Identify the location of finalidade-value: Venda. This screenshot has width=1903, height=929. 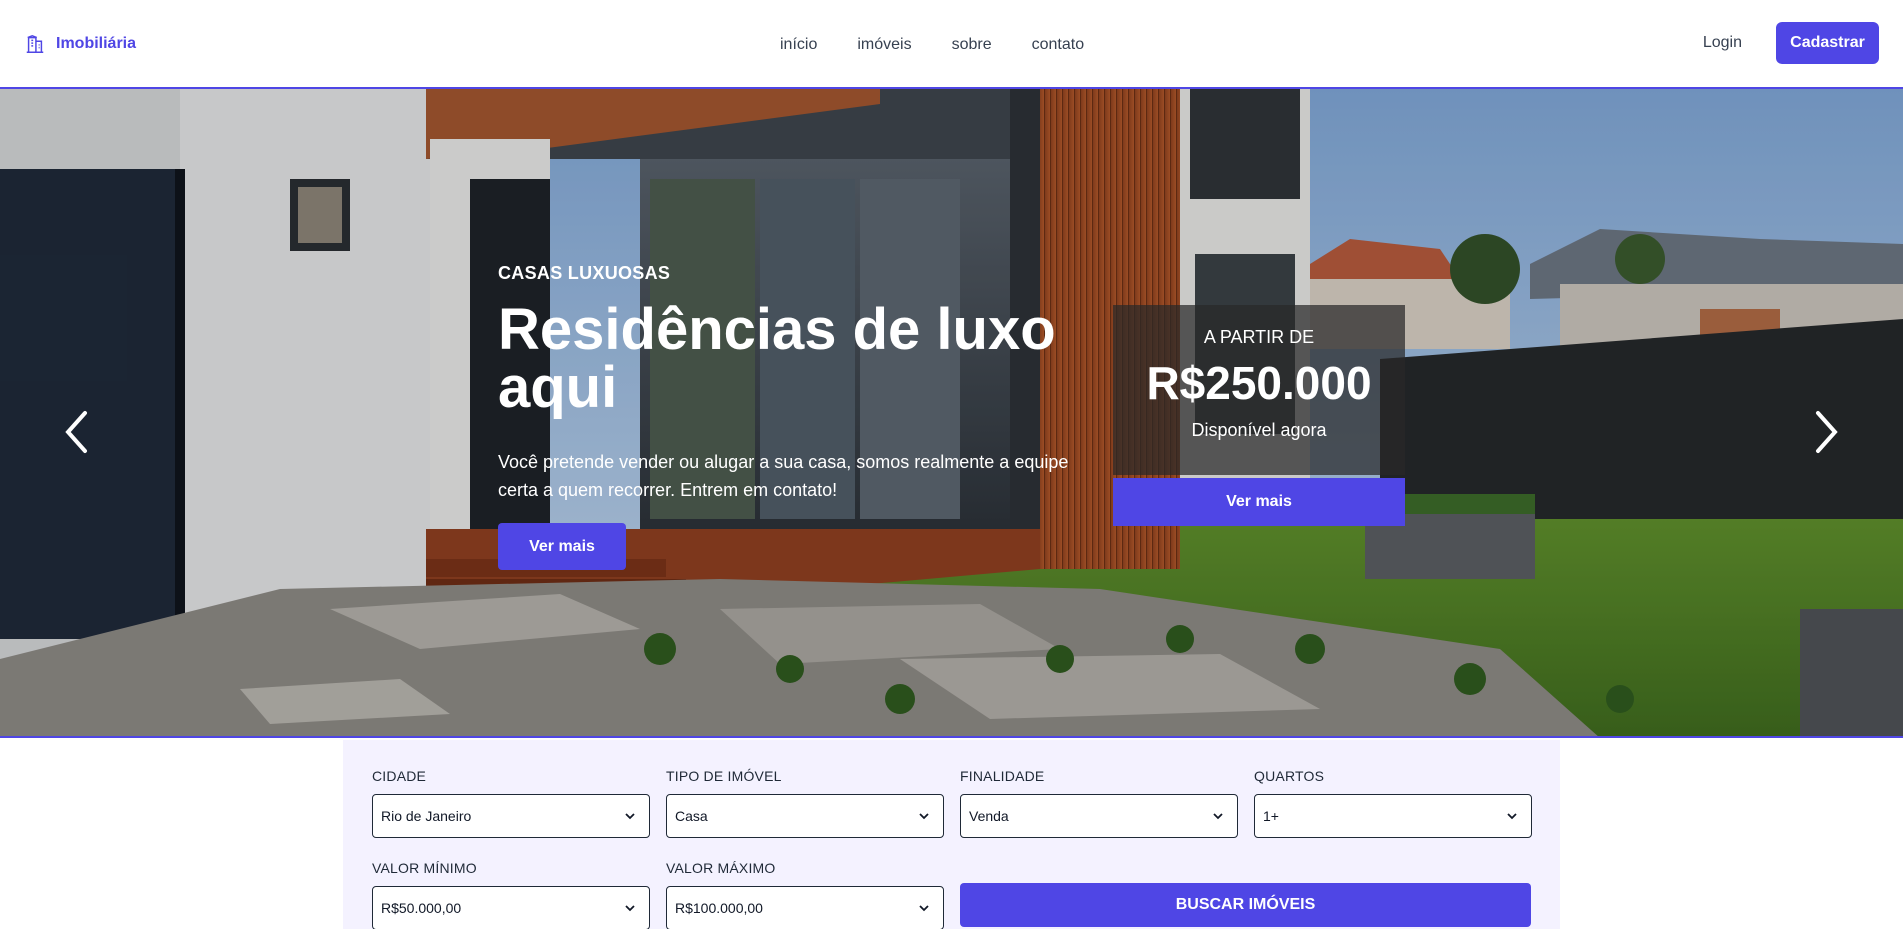
(989, 816).